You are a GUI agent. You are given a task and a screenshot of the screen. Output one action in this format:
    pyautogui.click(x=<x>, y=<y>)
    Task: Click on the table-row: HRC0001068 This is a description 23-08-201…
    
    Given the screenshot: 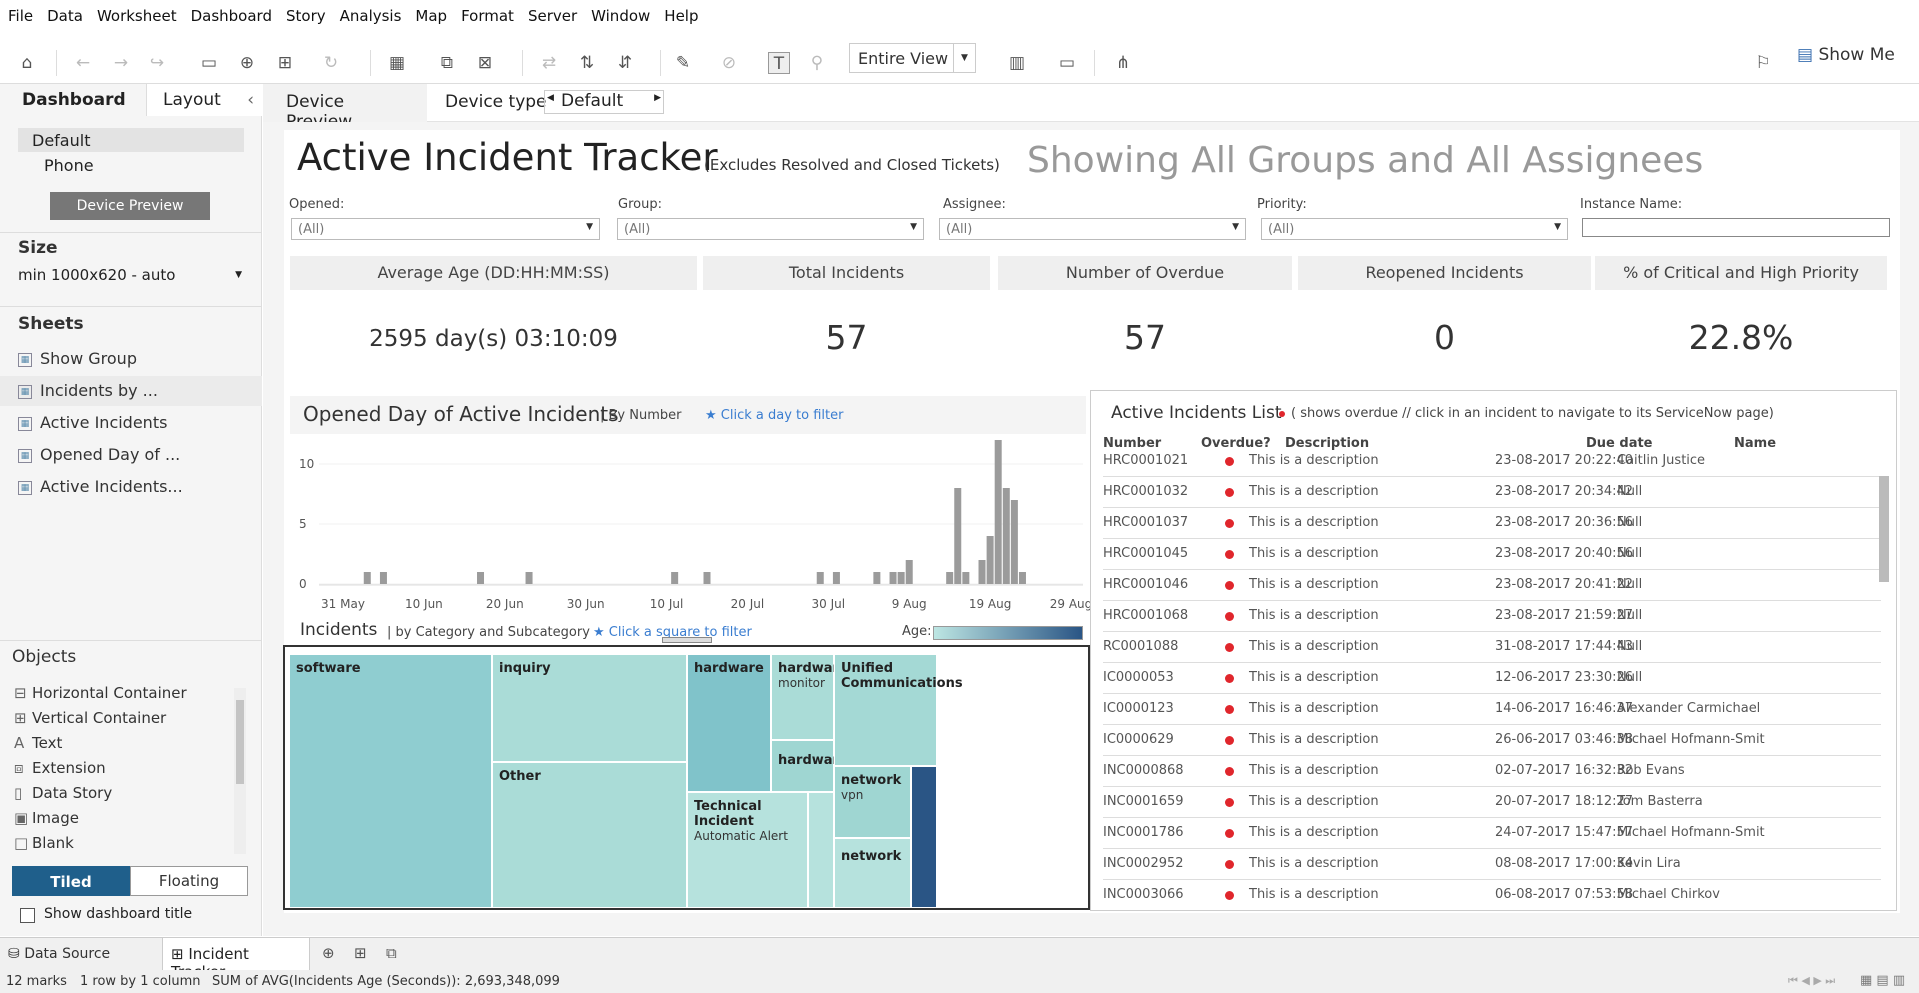 What is the action you would take?
    pyautogui.click(x=1492, y=616)
    